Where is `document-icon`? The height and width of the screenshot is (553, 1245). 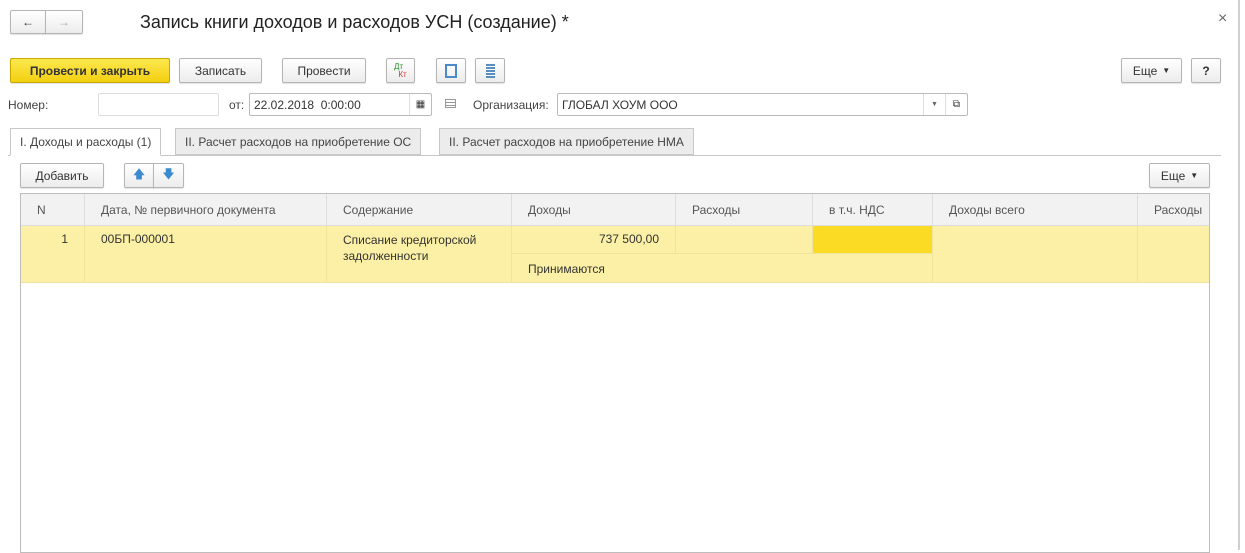 document-icon is located at coordinates (450, 103).